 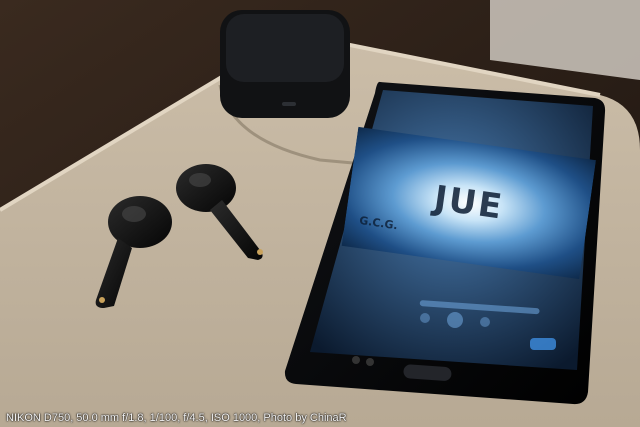 I want to click on charging-case, so click(x=285, y=64).